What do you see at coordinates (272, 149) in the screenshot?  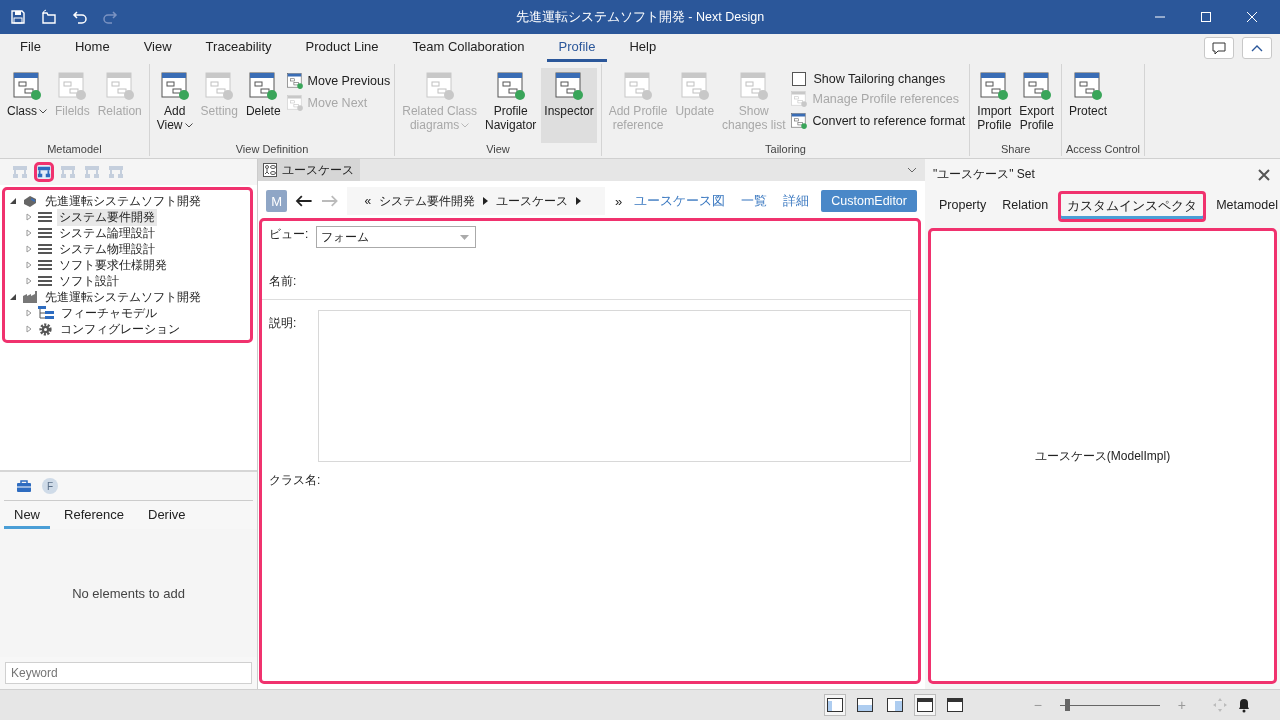 I see `group-label: View Definition` at bounding box center [272, 149].